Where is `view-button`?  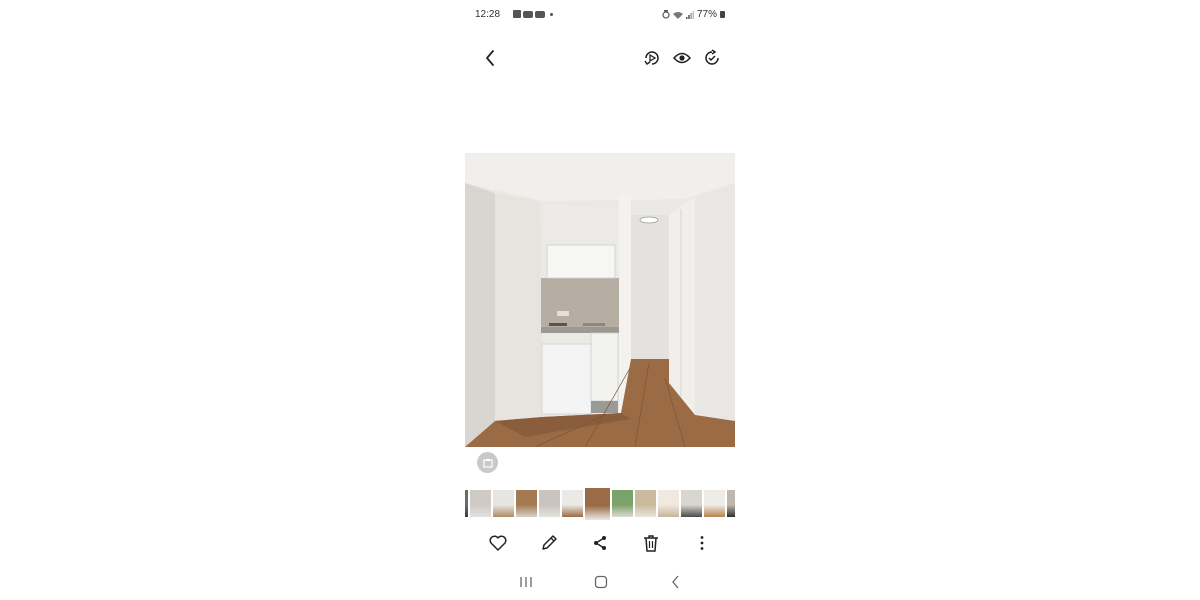 view-button is located at coordinates (682, 58).